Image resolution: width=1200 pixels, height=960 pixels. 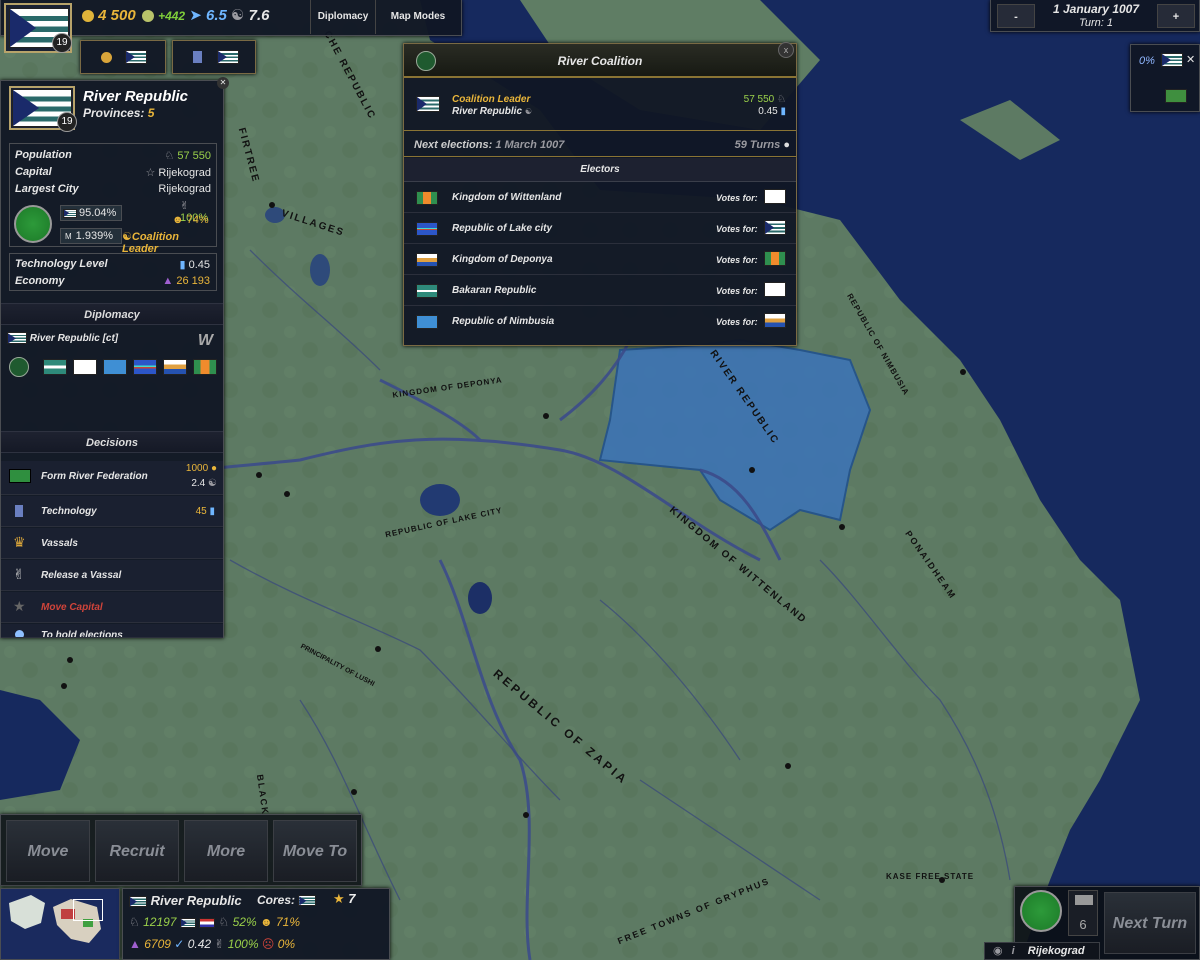 I want to click on federation-cost-gold: 1000, so click(x=197, y=468).